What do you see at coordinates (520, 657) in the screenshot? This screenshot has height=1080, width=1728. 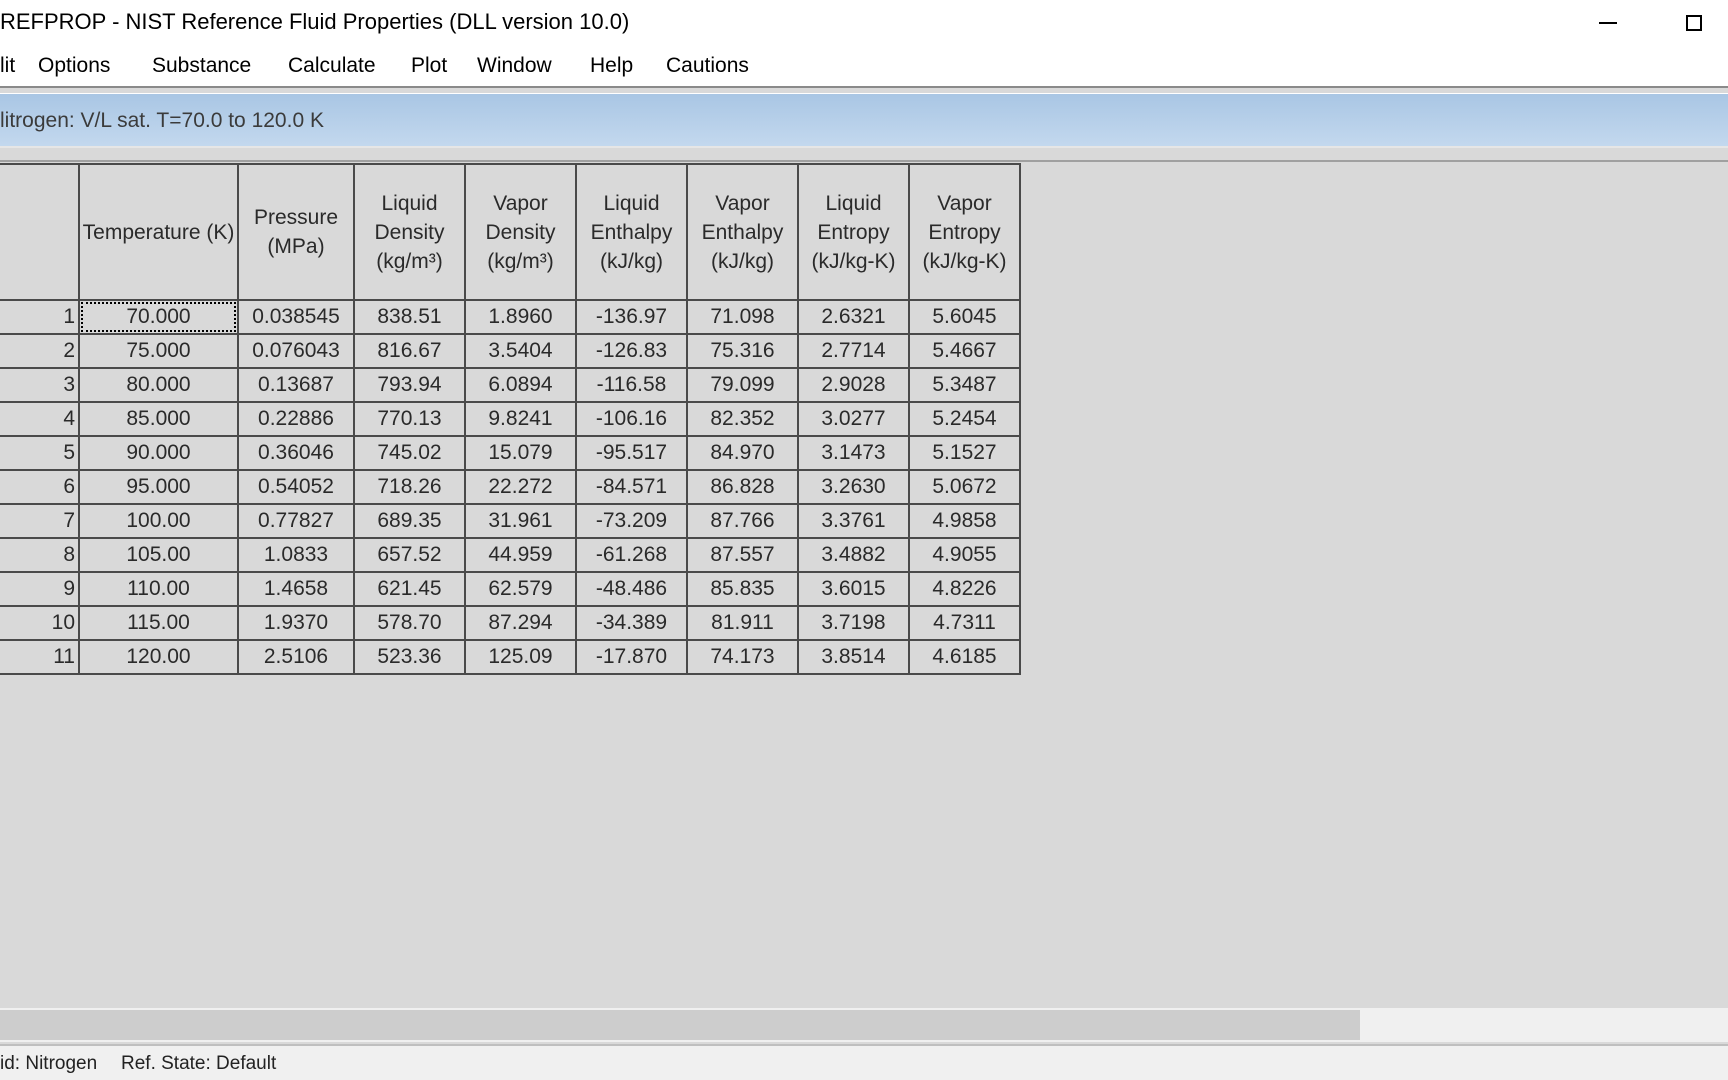 I see `table-cell: 125.09` at bounding box center [520, 657].